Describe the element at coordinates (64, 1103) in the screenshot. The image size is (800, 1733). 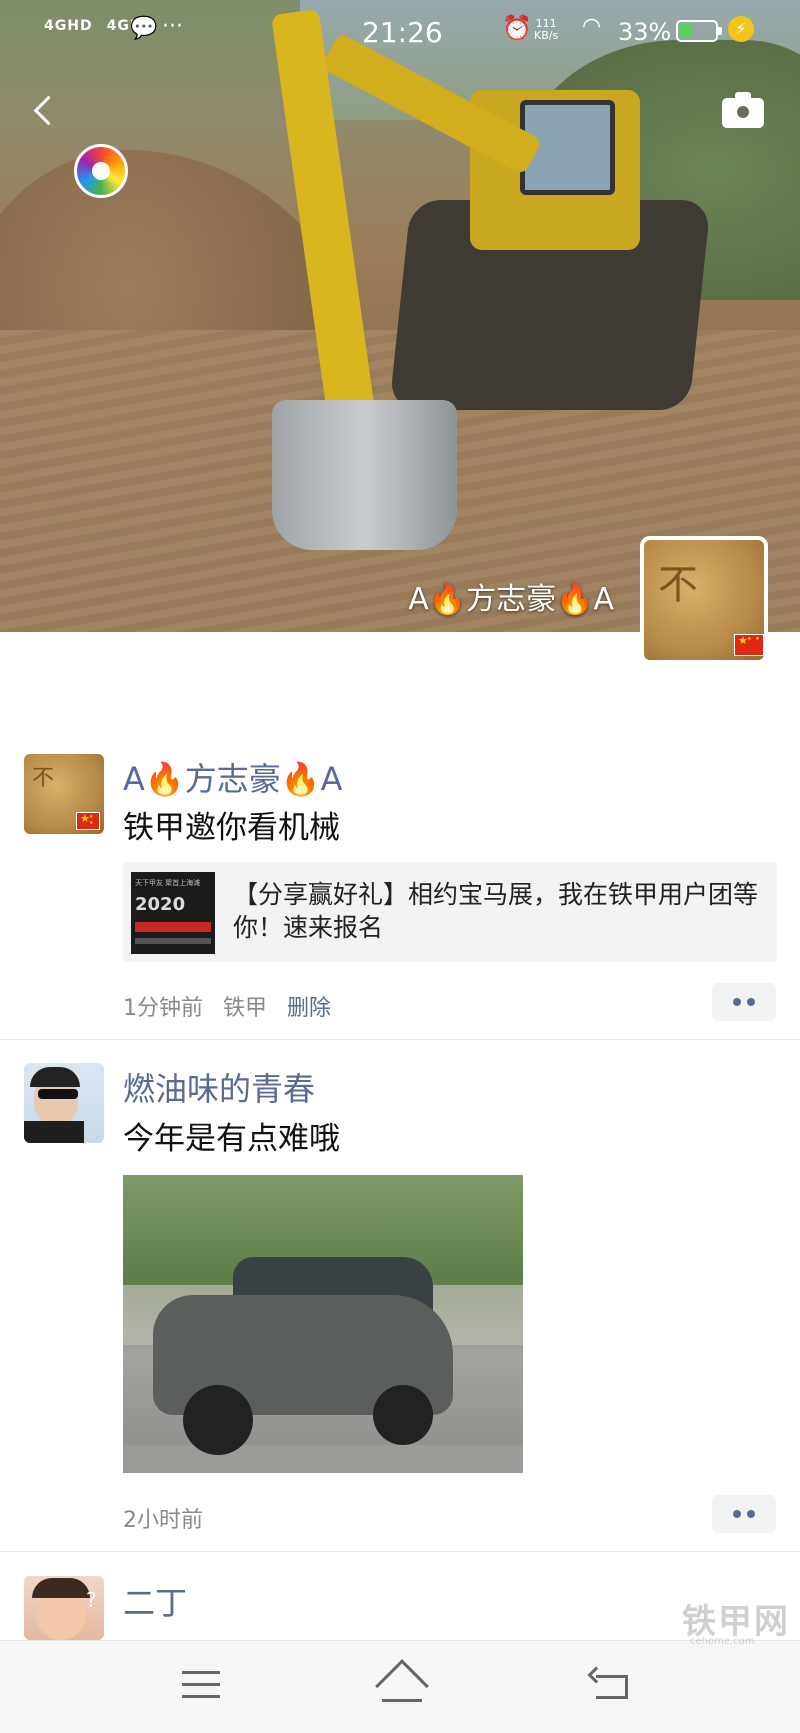
I see `post-avatar` at that location.